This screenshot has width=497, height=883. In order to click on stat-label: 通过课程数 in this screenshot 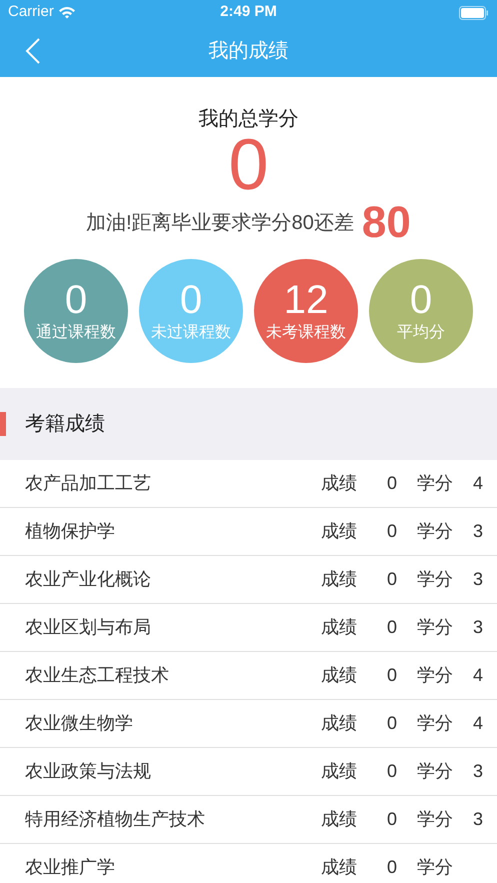, I will do `click(76, 332)`.